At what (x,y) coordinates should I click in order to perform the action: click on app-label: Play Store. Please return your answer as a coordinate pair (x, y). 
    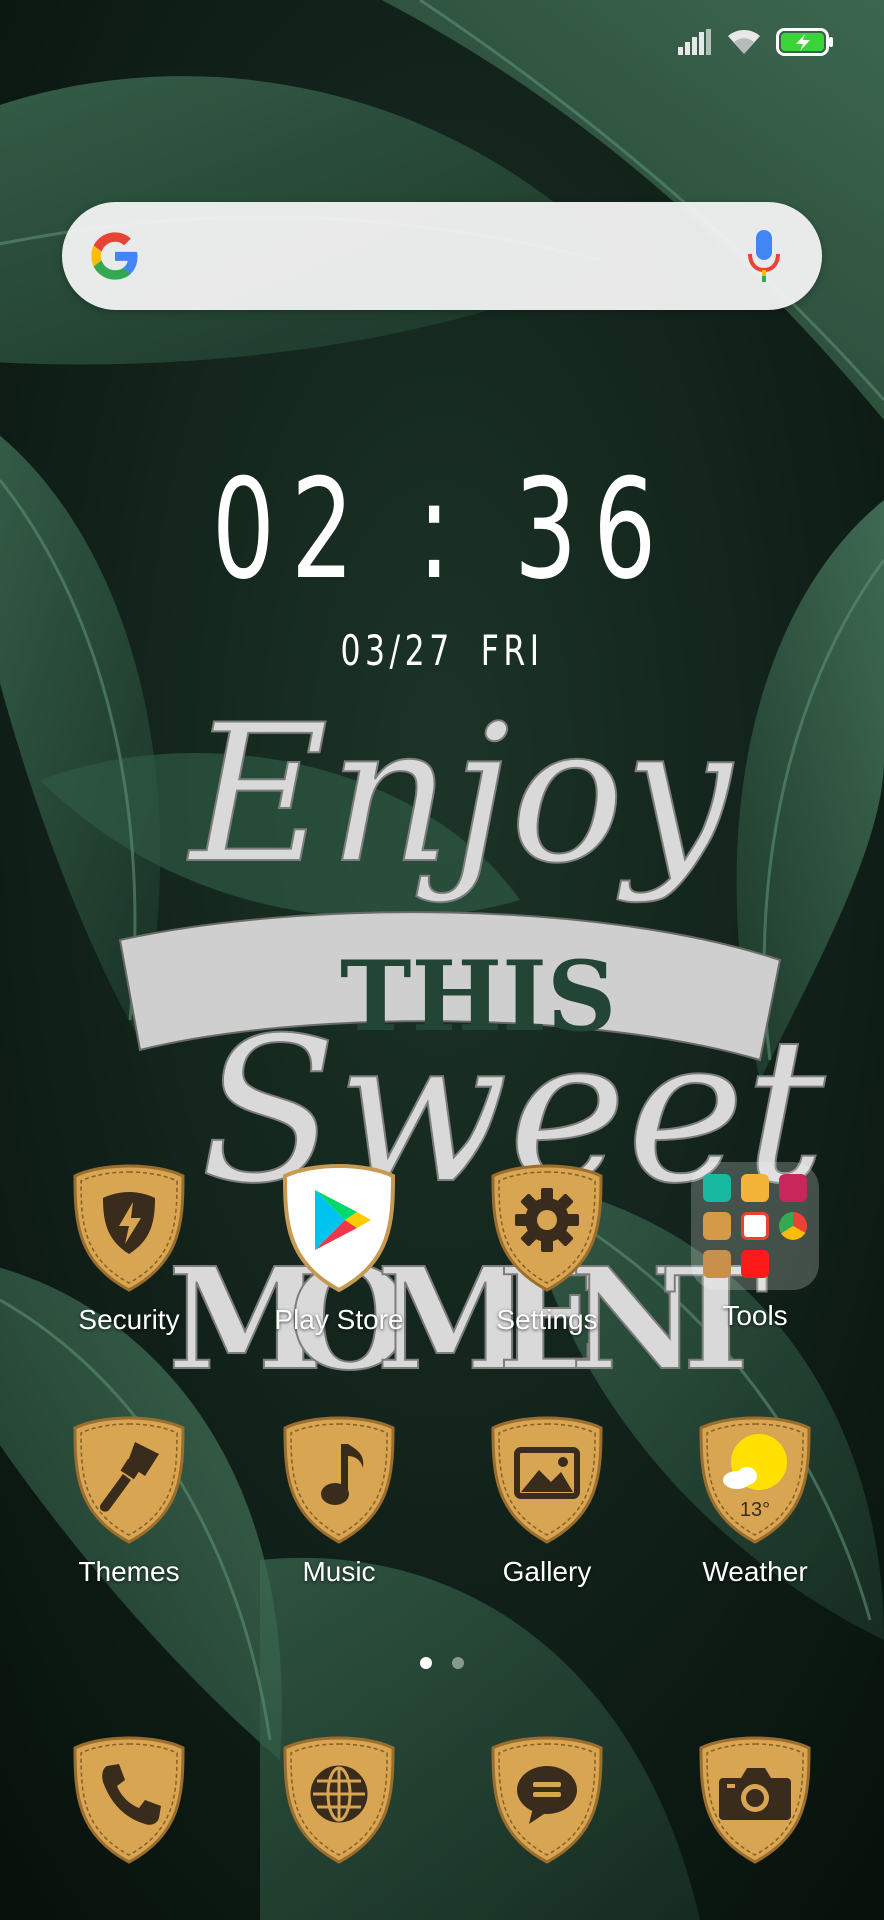
    Looking at the image, I should click on (339, 1319).